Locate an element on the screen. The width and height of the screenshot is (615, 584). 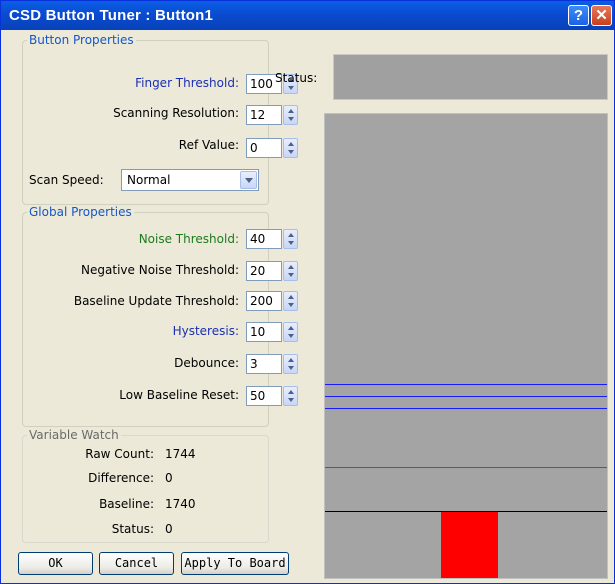
hysteresis-spinner is located at coordinates (290, 332).